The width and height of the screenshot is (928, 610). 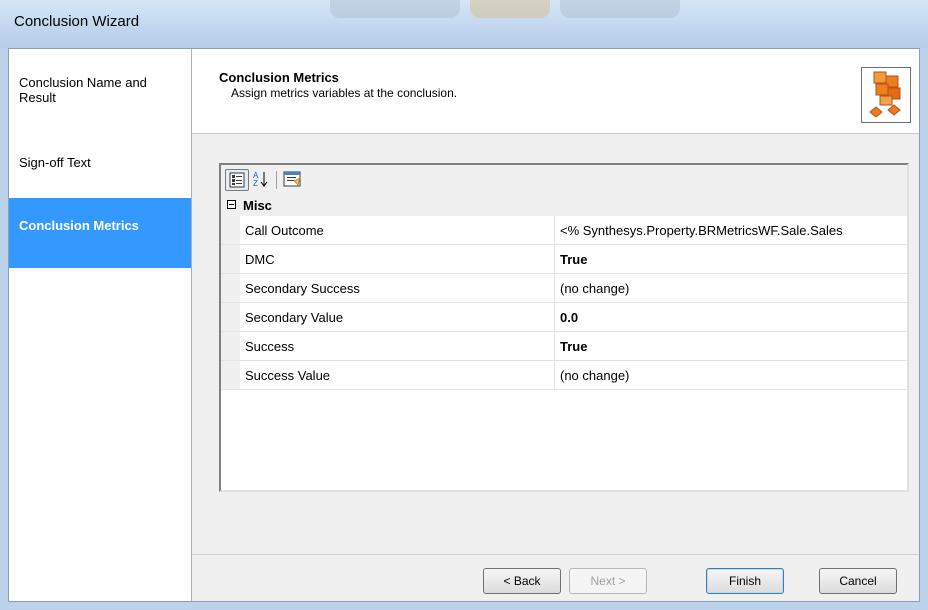 I want to click on property-pages-icon, so click(x=292, y=179).